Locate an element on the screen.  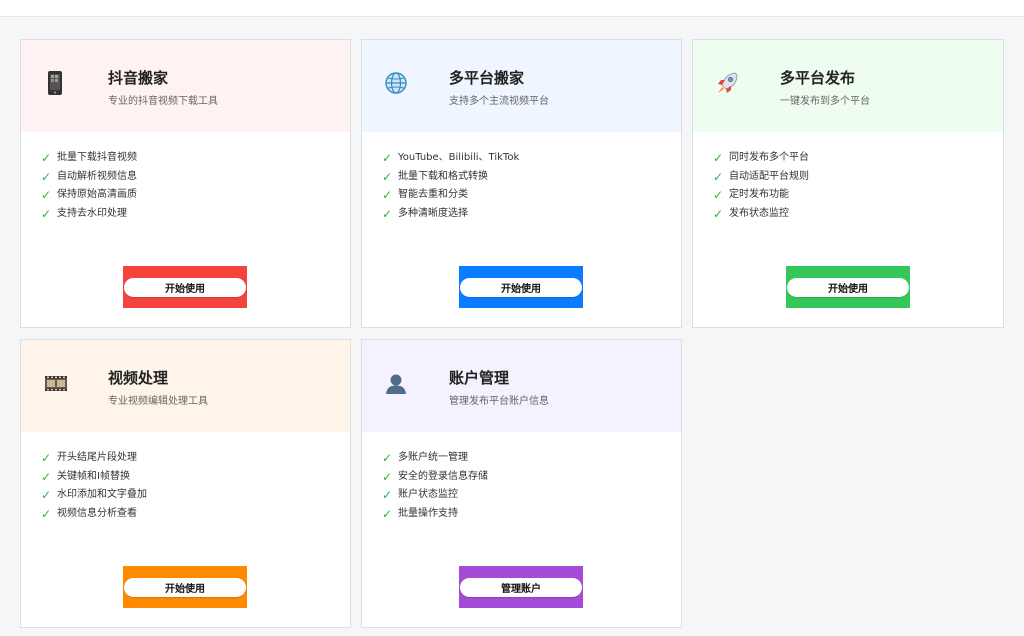
film-icon is located at coordinates (56, 383).